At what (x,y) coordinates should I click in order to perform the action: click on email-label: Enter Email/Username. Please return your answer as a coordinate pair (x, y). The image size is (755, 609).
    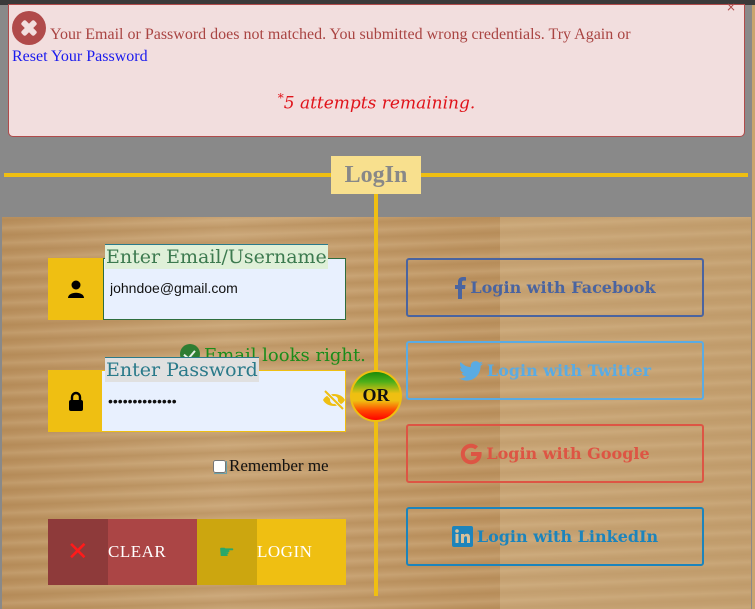
    Looking at the image, I should click on (216, 256).